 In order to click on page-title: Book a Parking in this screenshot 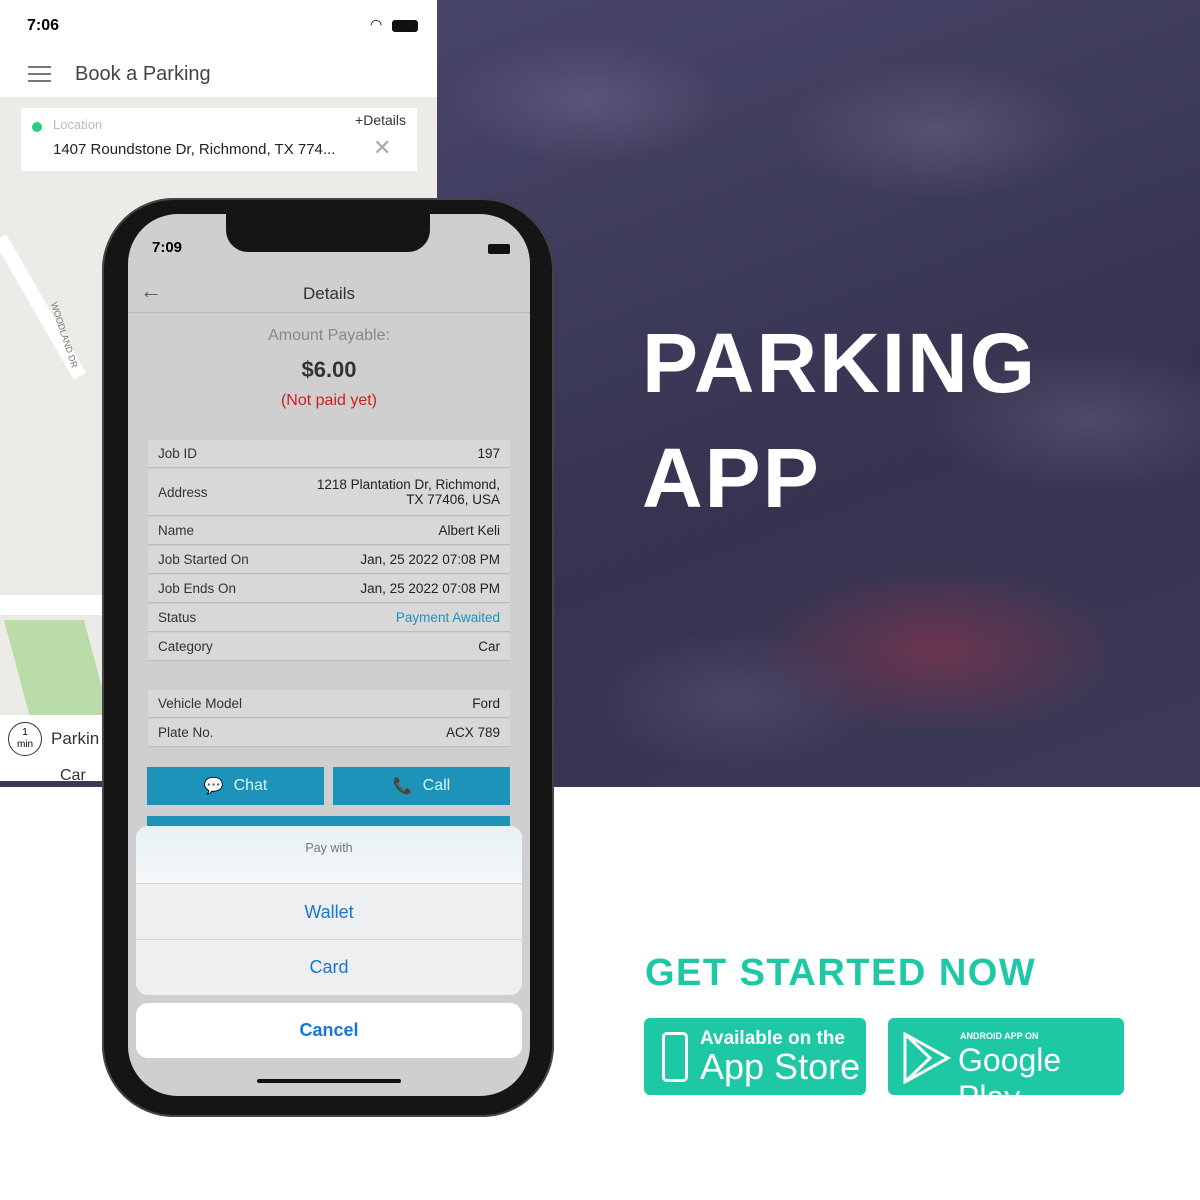, I will do `click(143, 74)`.